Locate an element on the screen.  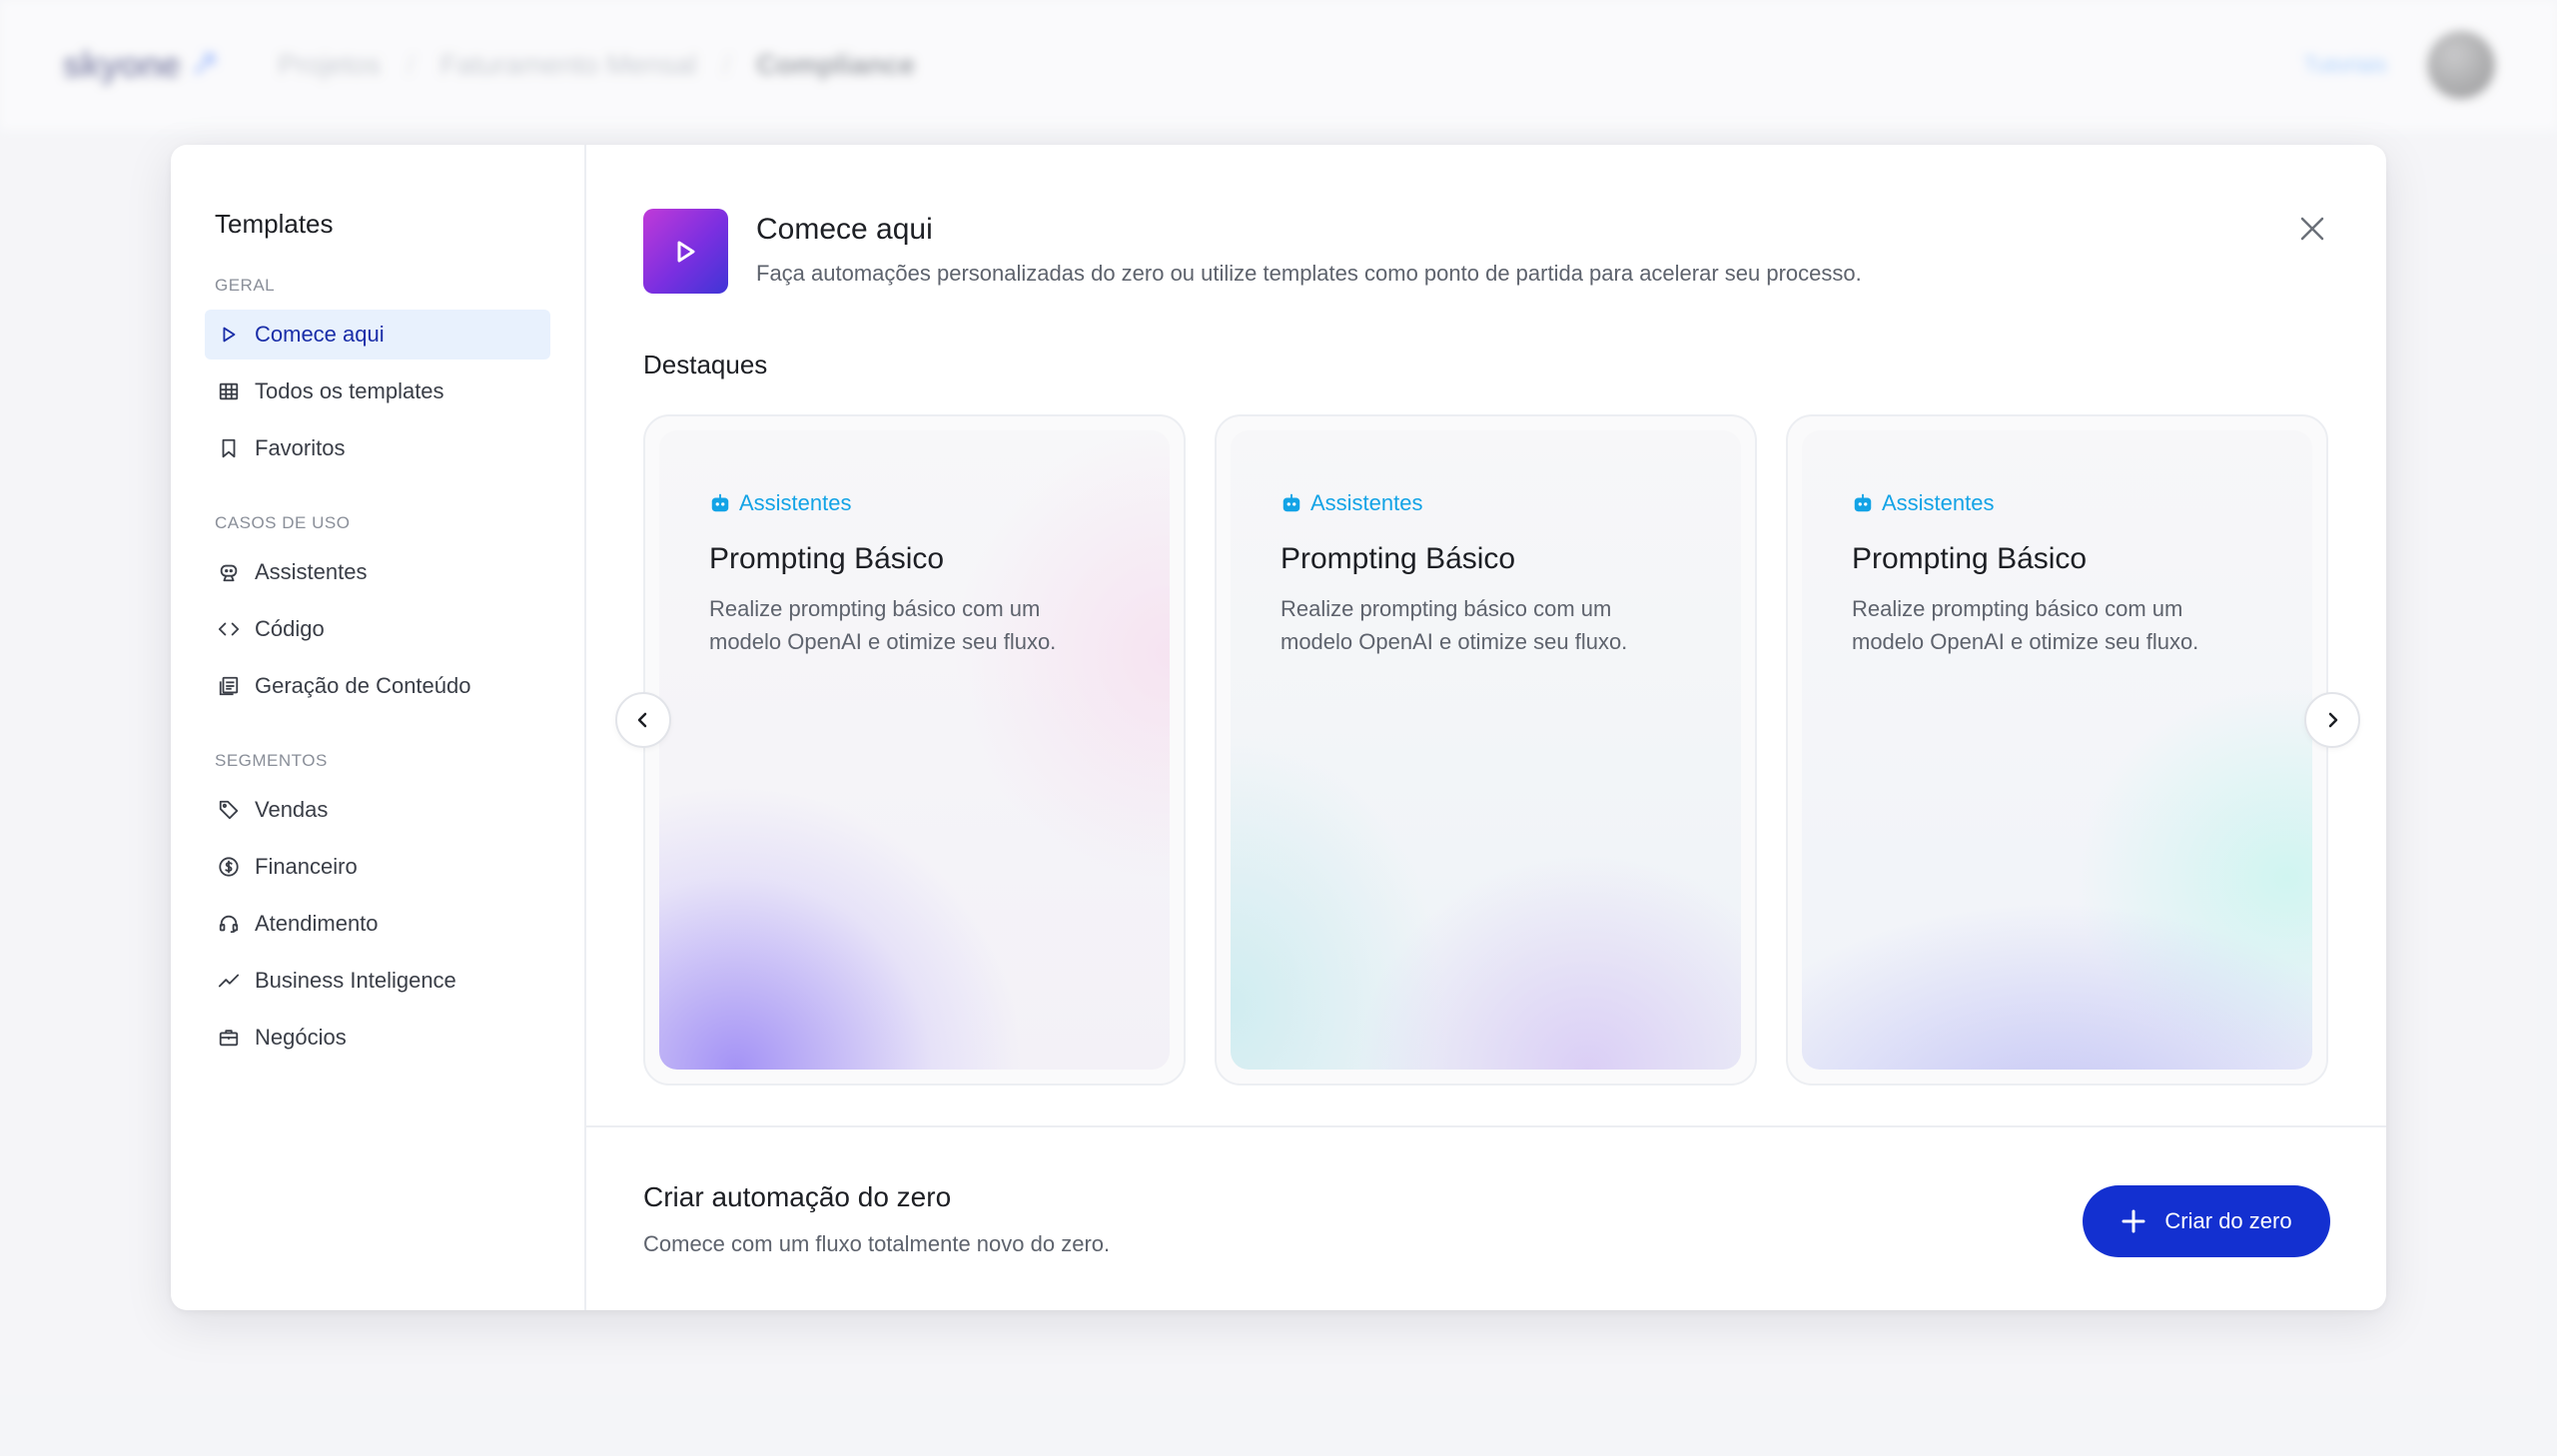
close-button is located at coordinates (2312, 229).